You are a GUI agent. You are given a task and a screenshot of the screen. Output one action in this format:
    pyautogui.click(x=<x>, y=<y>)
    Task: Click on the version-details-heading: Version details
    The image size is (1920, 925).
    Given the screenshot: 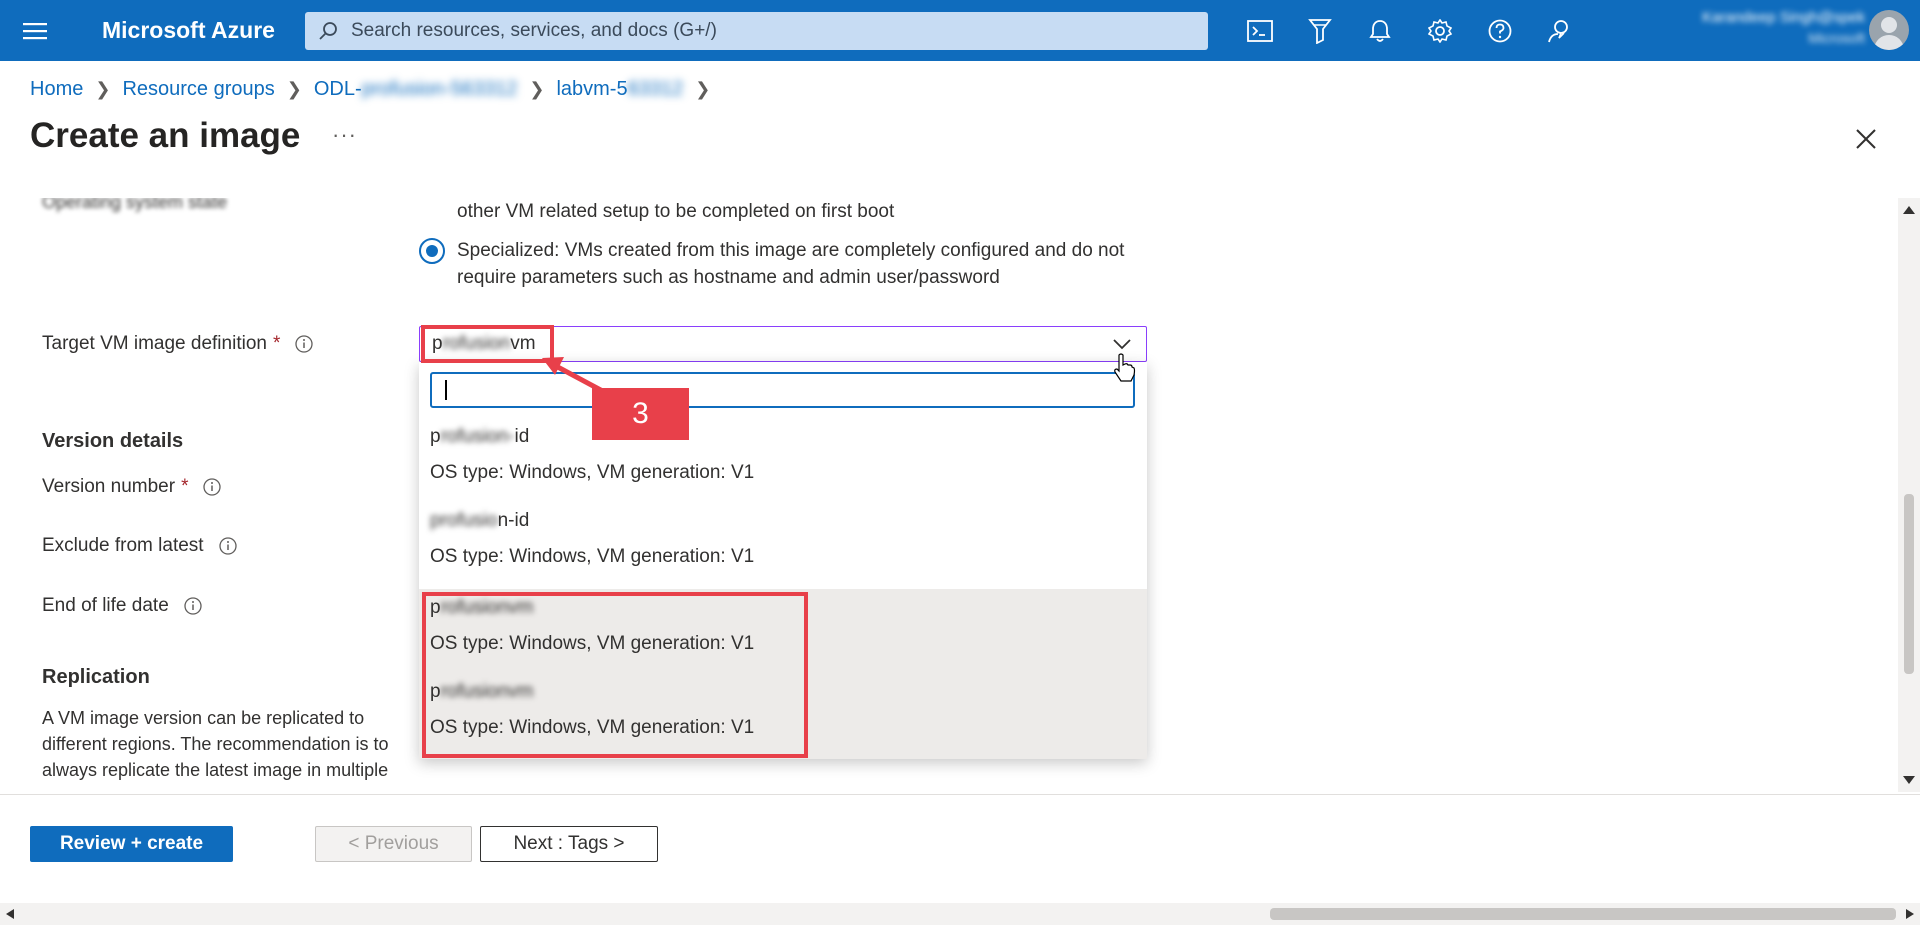 What is the action you would take?
    pyautogui.click(x=113, y=441)
    